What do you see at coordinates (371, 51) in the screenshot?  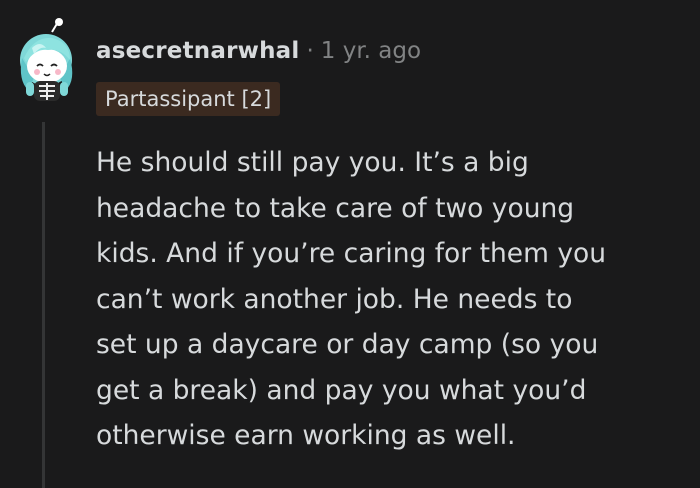 I see `comment-timestamp: 1 yr. ago` at bounding box center [371, 51].